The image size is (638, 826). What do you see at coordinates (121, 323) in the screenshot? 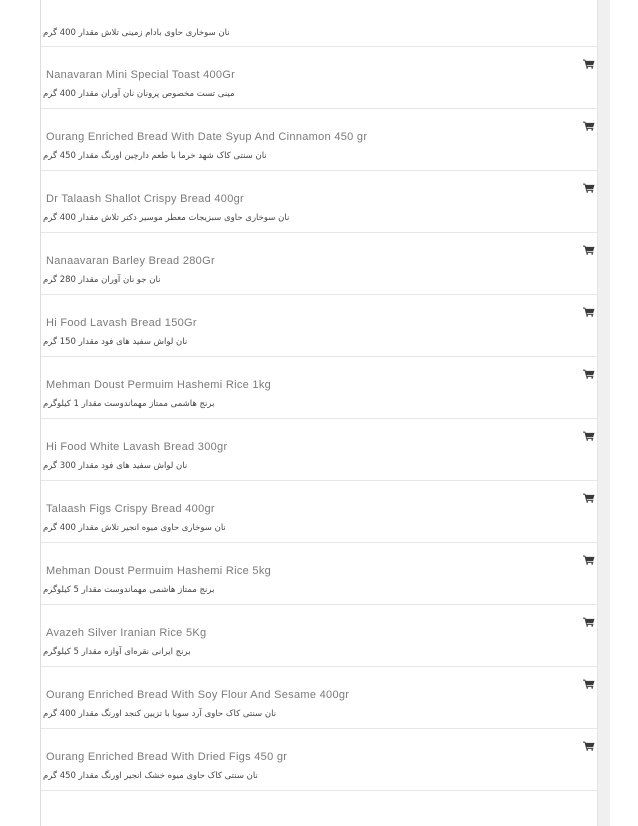
I see `product-name-en: Hi Food Lavash Bread 150Gr` at bounding box center [121, 323].